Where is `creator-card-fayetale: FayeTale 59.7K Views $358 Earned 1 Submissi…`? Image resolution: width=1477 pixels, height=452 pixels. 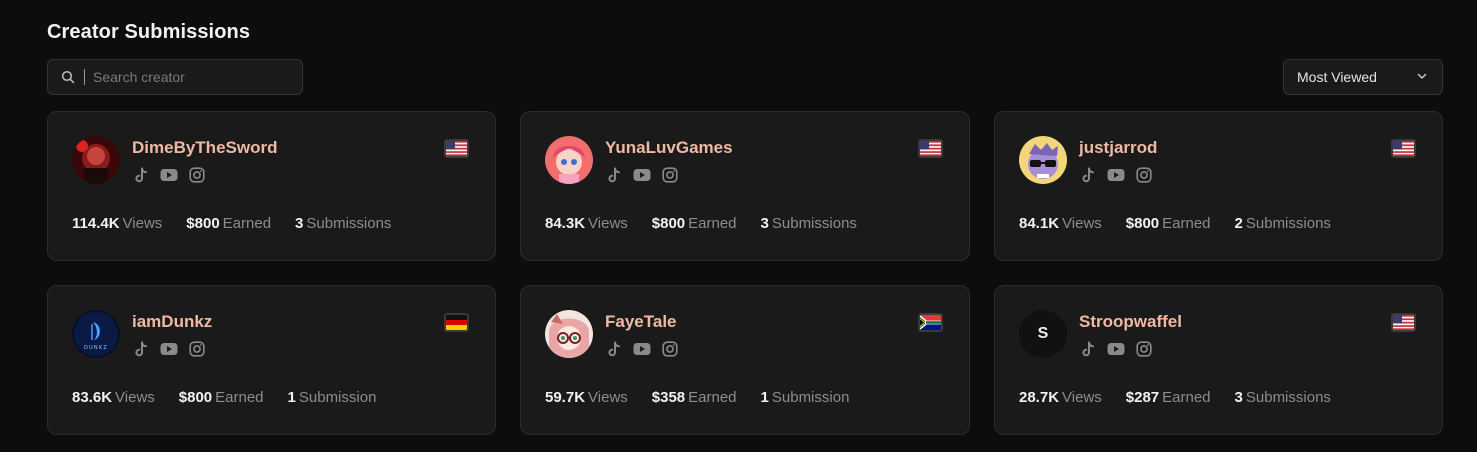 creator-card-fayetale: FayeTale 59.7K Views $358 Earned 1 Submissi… is located at coordinates (745, 360).